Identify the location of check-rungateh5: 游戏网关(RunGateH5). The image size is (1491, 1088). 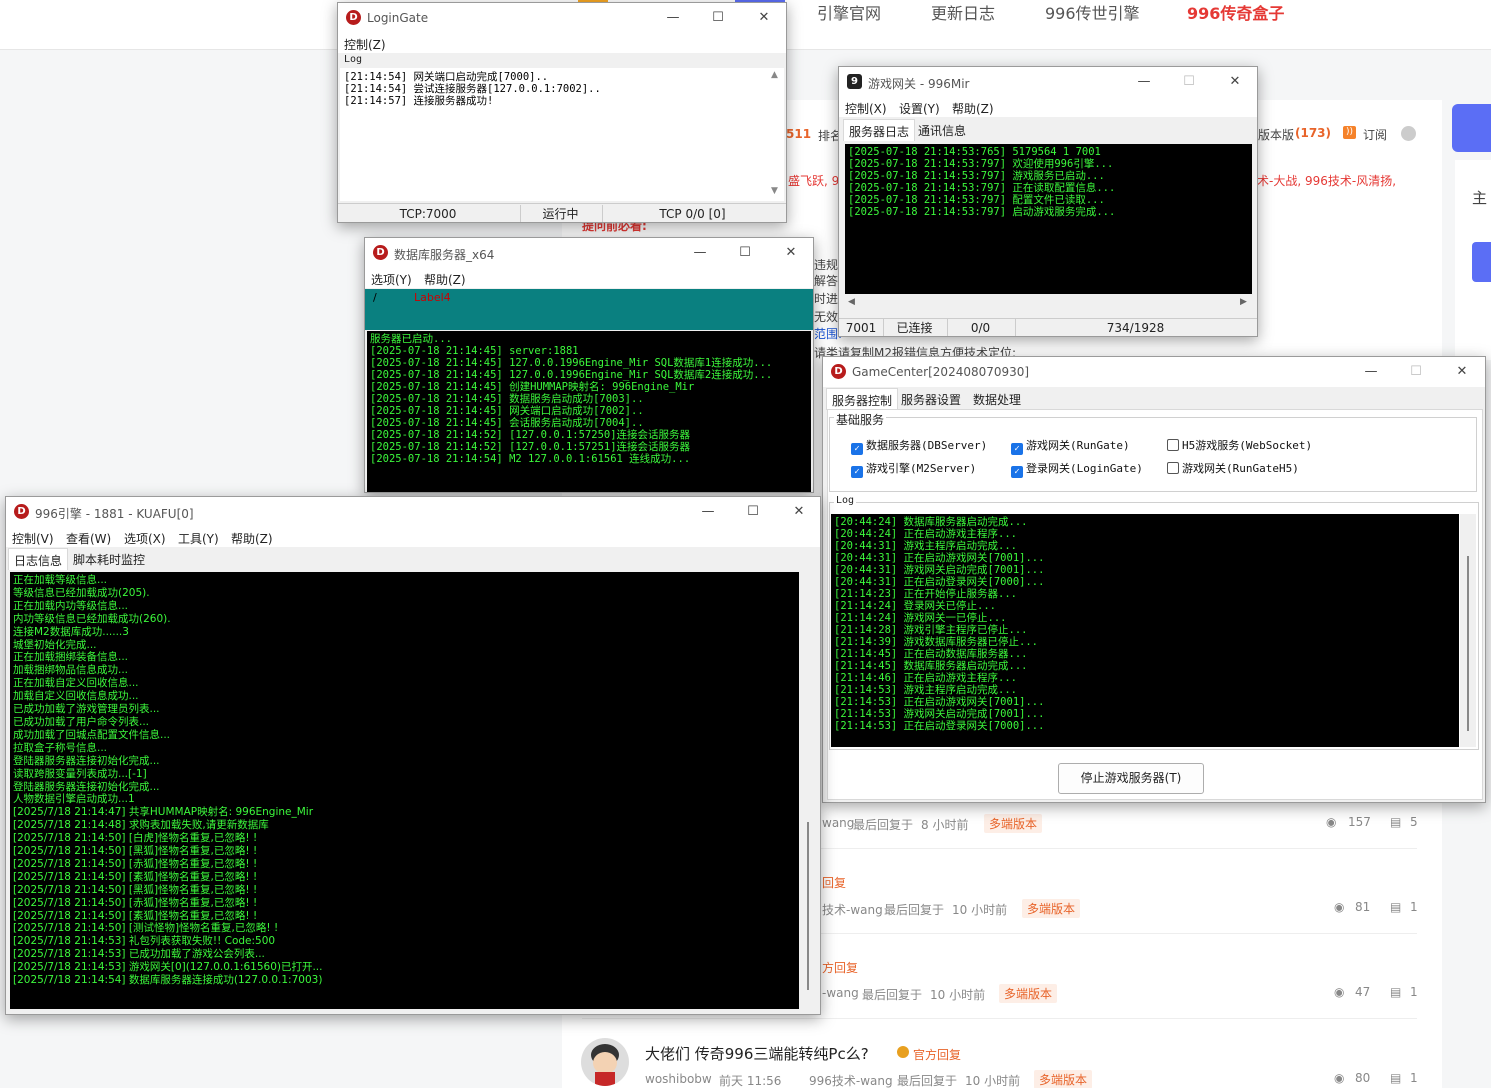
(1233, 468).